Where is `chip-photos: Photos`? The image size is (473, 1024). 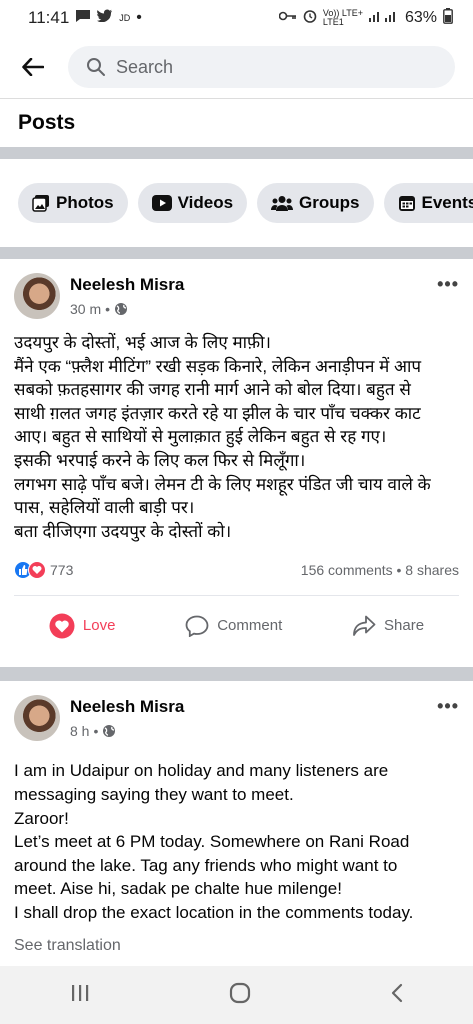
chip-photos: Photos is located at coordinates (73, 203).